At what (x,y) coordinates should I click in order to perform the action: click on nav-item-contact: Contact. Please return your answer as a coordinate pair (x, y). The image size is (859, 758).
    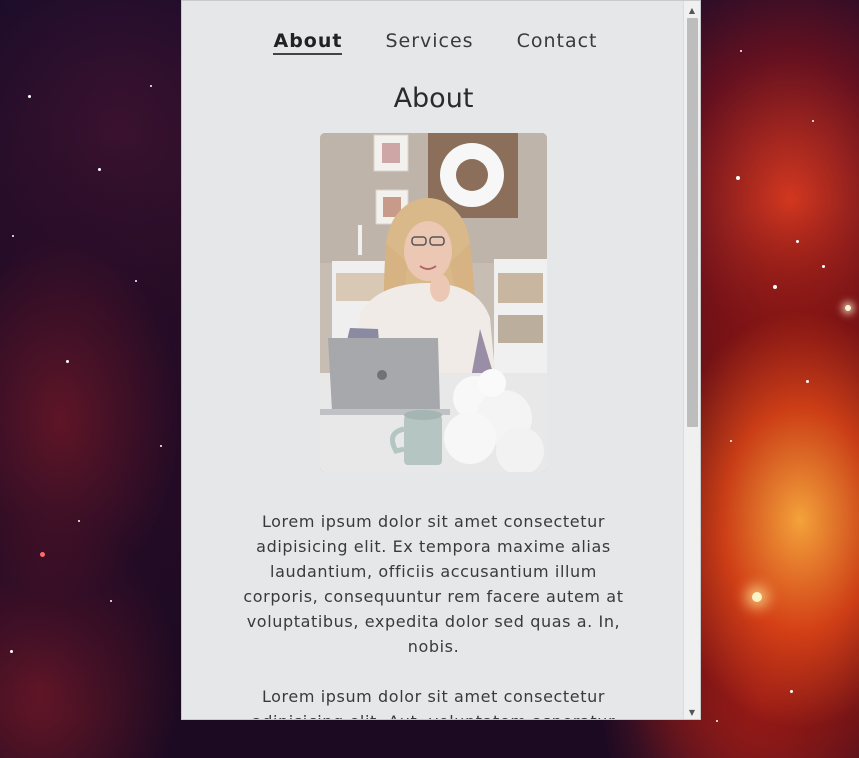
    Looking at the image, I should click on (557, 42).